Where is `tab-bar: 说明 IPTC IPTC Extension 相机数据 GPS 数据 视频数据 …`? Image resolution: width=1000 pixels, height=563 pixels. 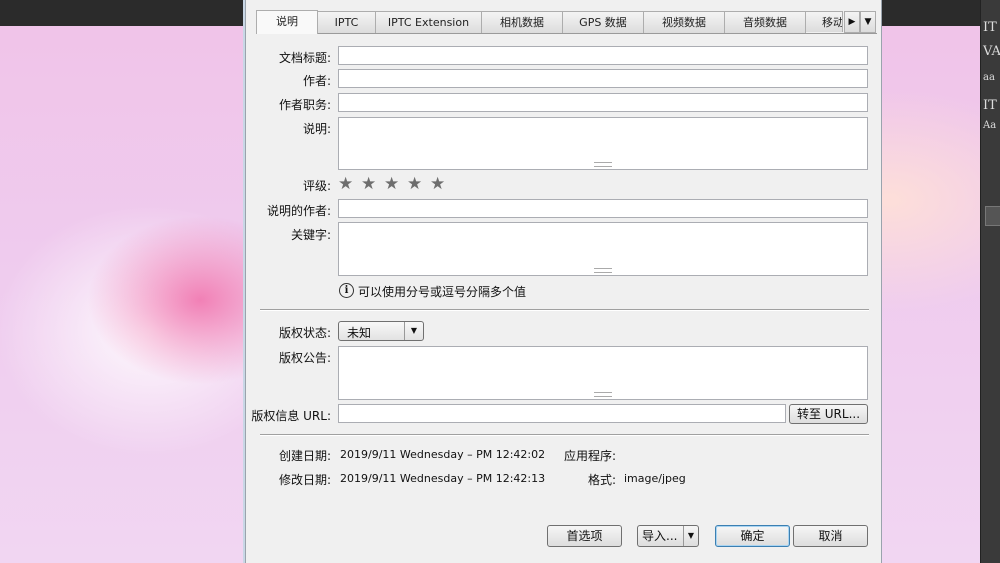
tab-bar: 说明 IPTC IPTC Extension 相机数据 GPS 数据 视频数据 … is located at coordinates (566, 22).